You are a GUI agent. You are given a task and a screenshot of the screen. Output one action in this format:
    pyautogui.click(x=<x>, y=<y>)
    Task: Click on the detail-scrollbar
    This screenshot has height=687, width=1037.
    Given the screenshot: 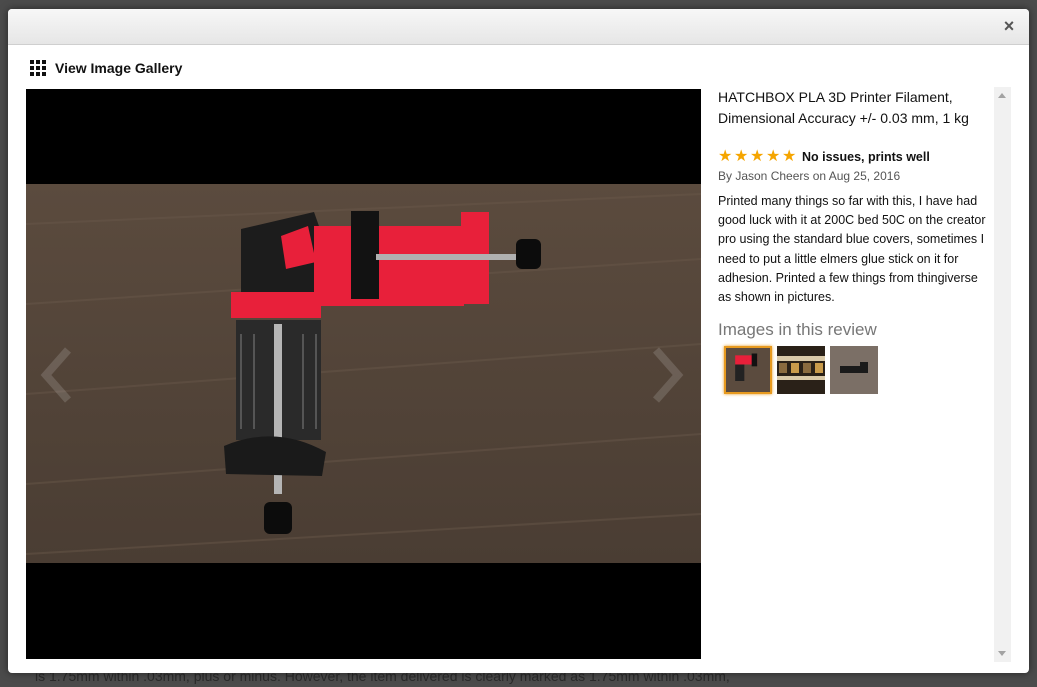 What is the action you would take?
    pyautogui.click(x=1002, y=374)
    